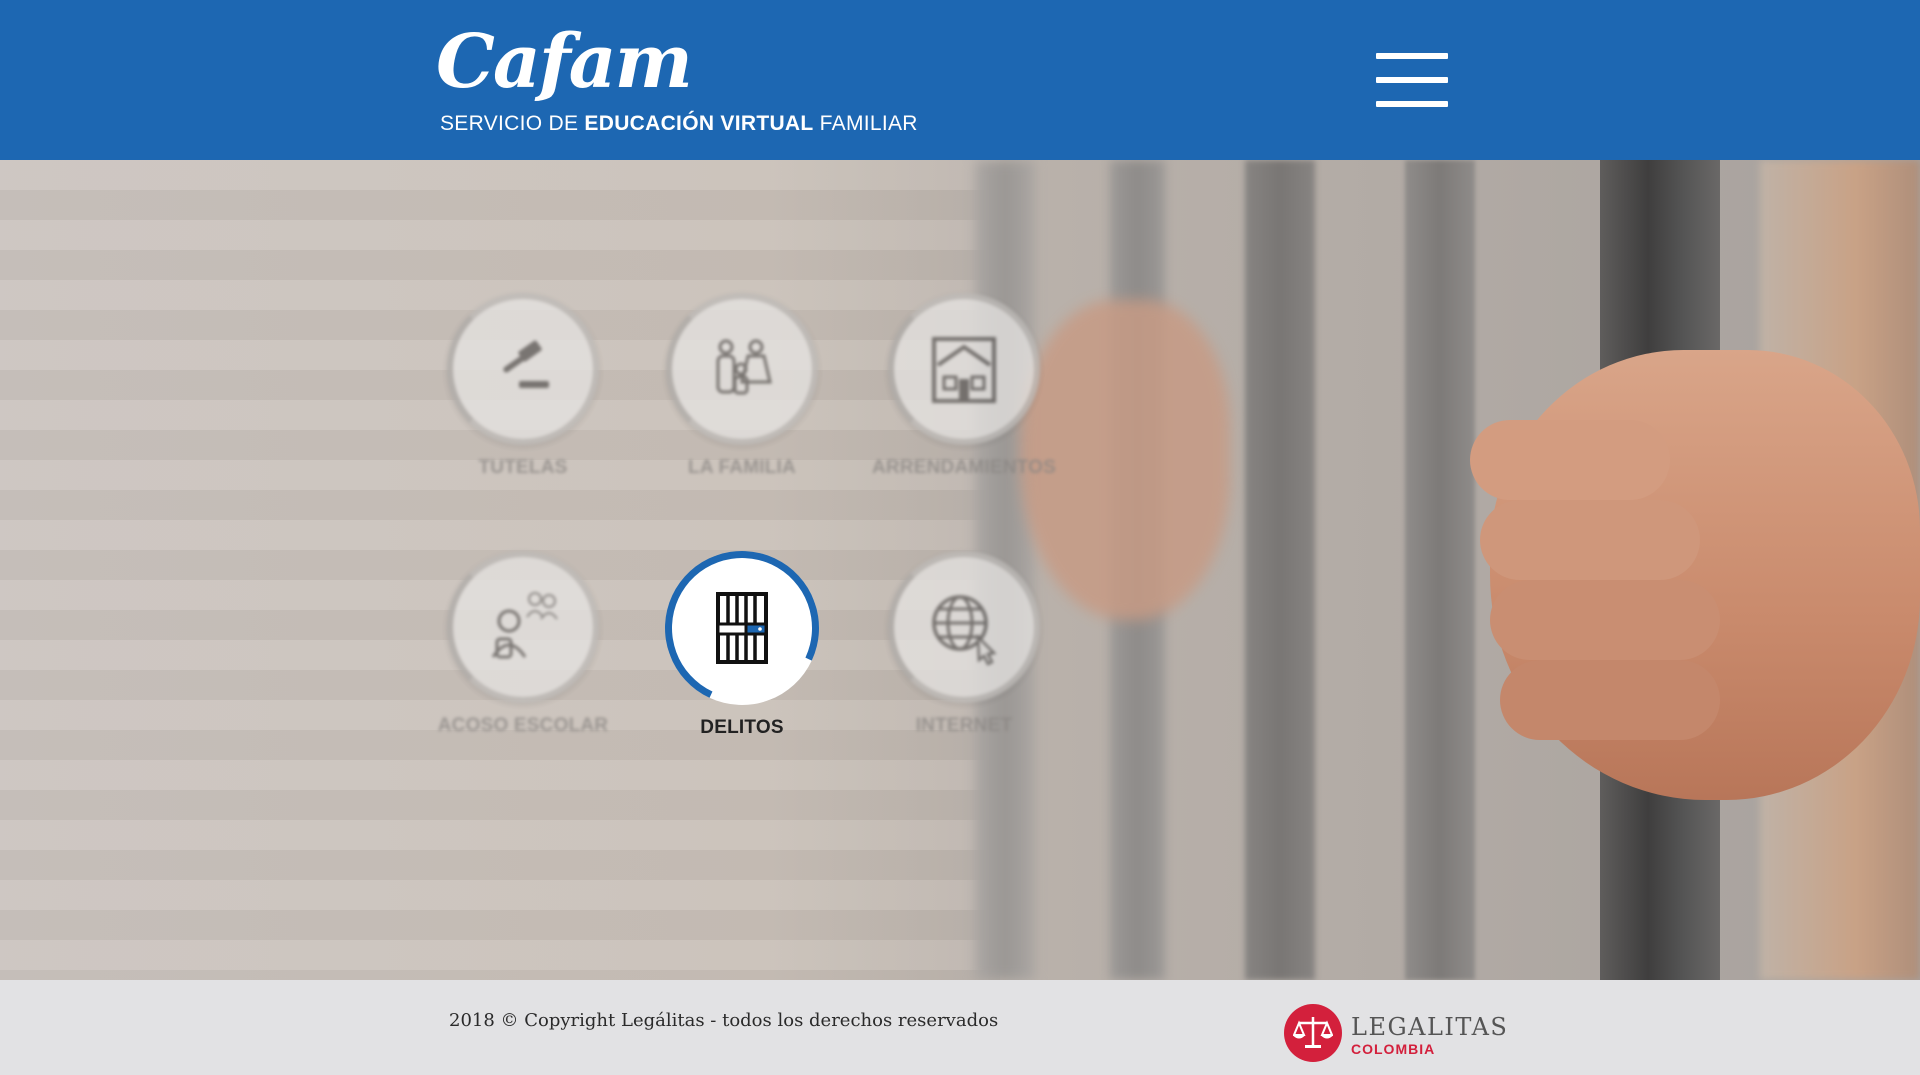  I want to click on house-icon, so click(964, 370).